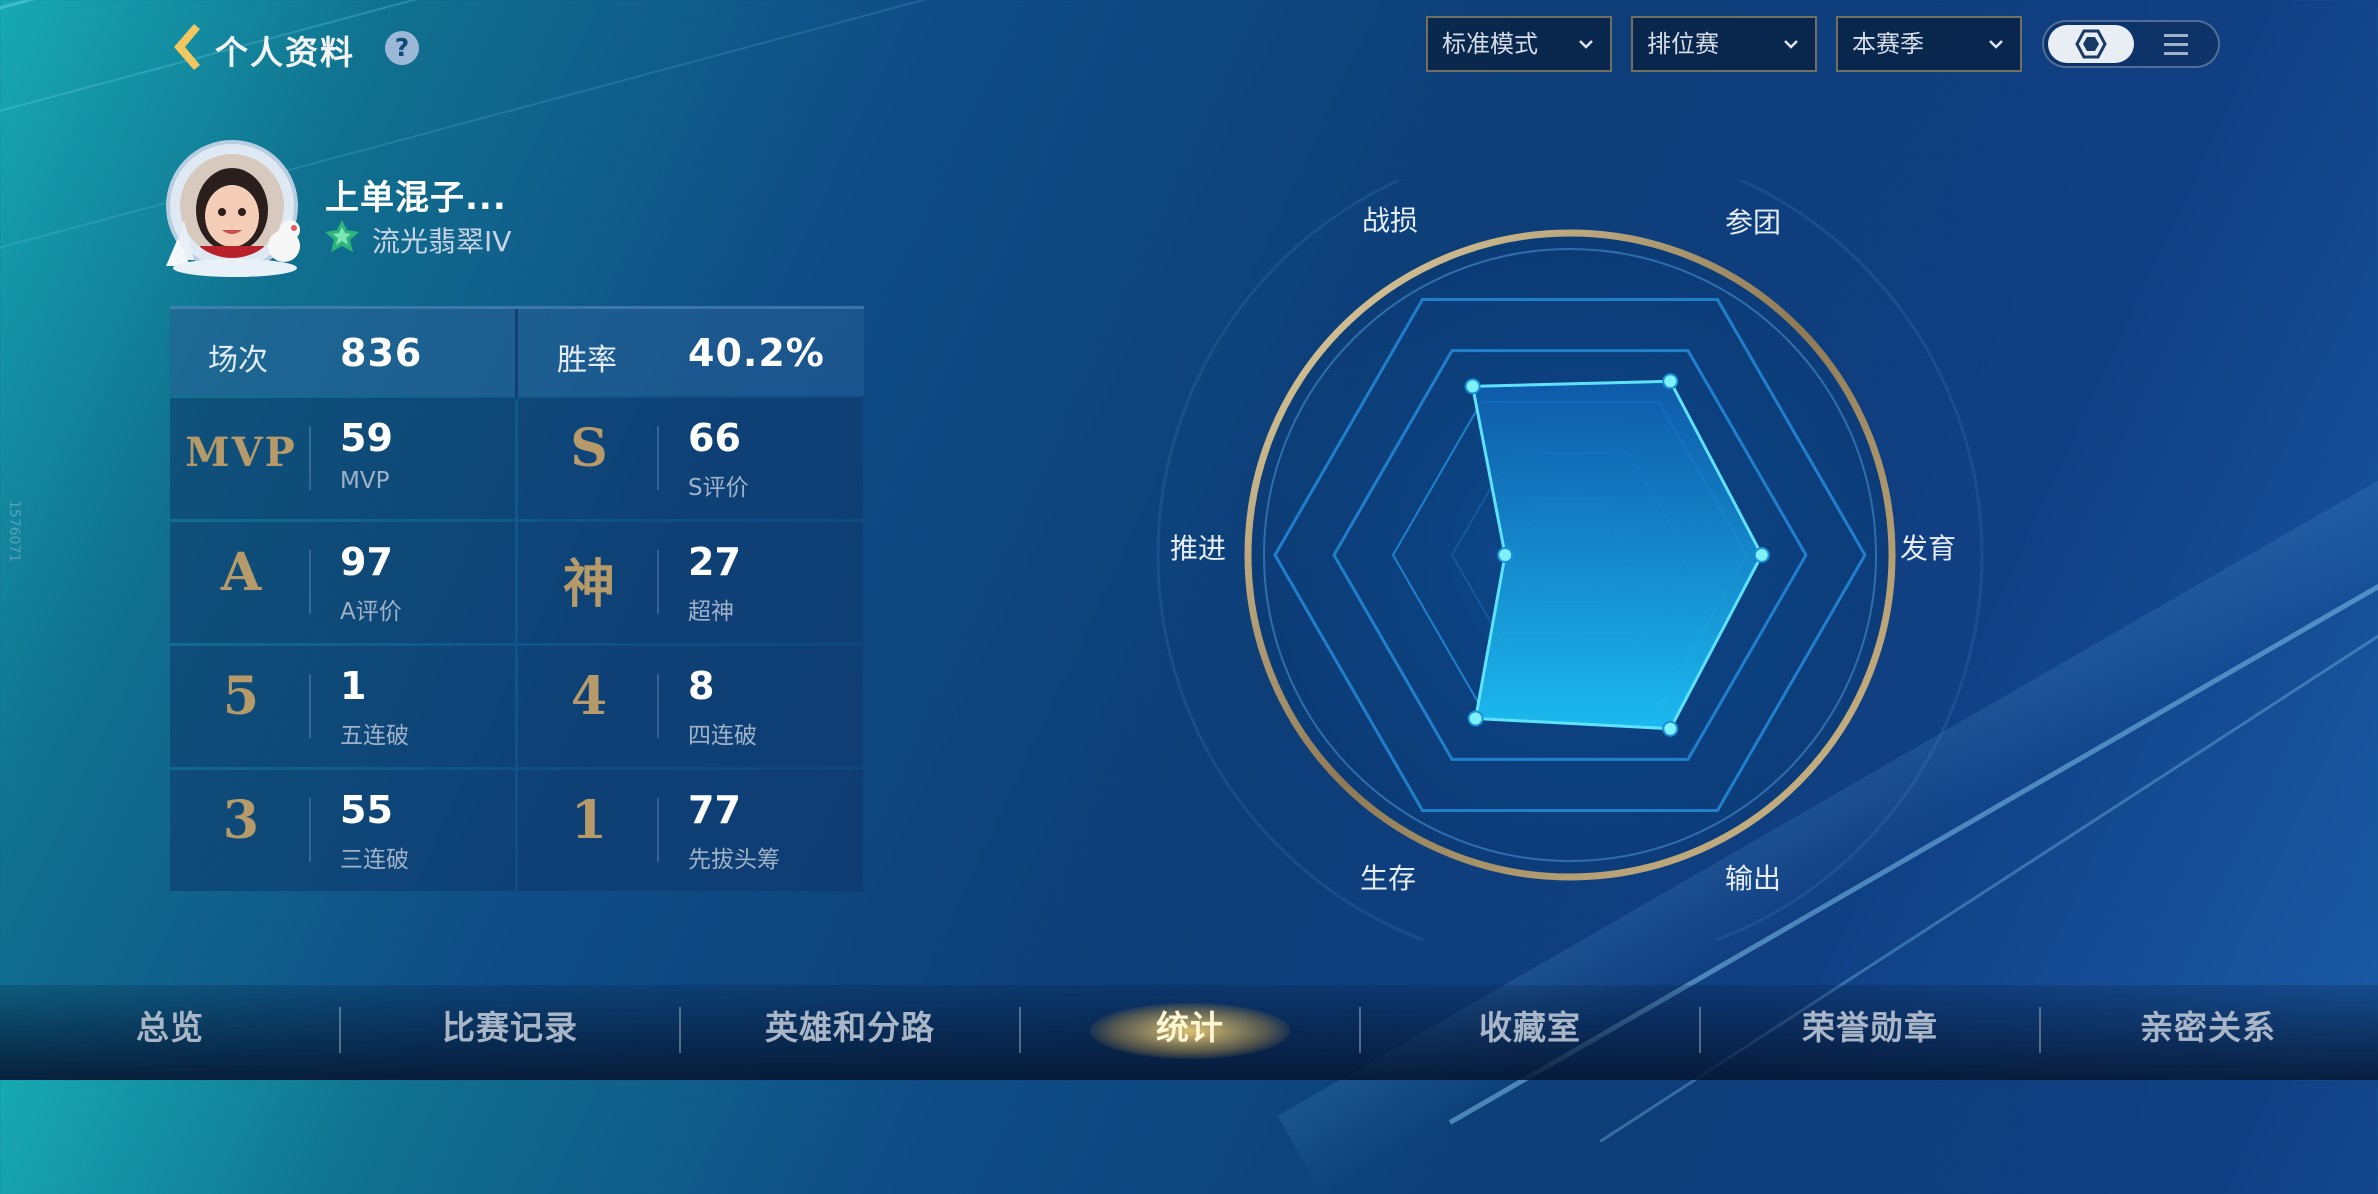 Image resolution: width=2378 pixels, height=1194 pixels. I want to click on tab-collection: 收藏室, so click(1530, 1032).